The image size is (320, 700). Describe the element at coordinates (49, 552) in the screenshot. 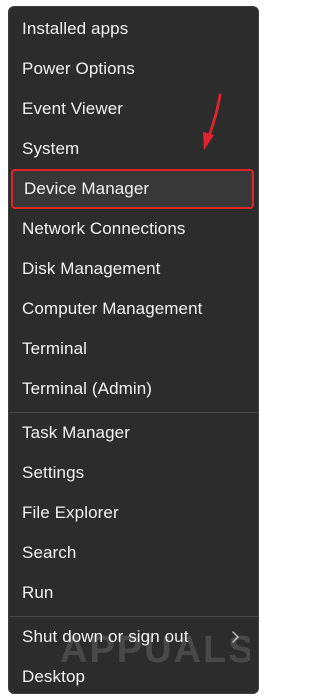

I see `menu-item-label: Search` at that location.